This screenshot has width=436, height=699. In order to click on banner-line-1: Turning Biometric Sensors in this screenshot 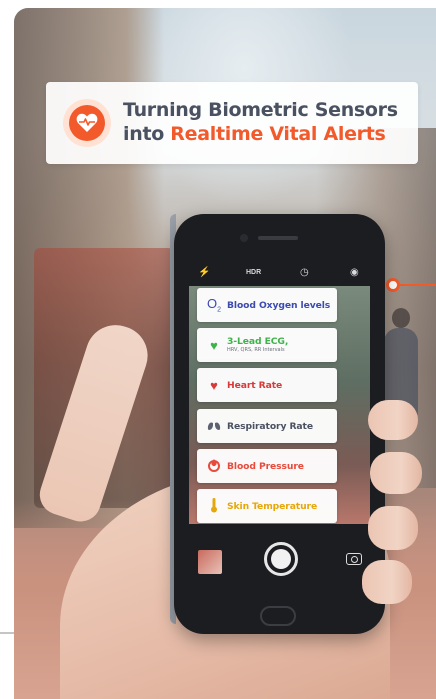, I will do `click(260, 110)`.